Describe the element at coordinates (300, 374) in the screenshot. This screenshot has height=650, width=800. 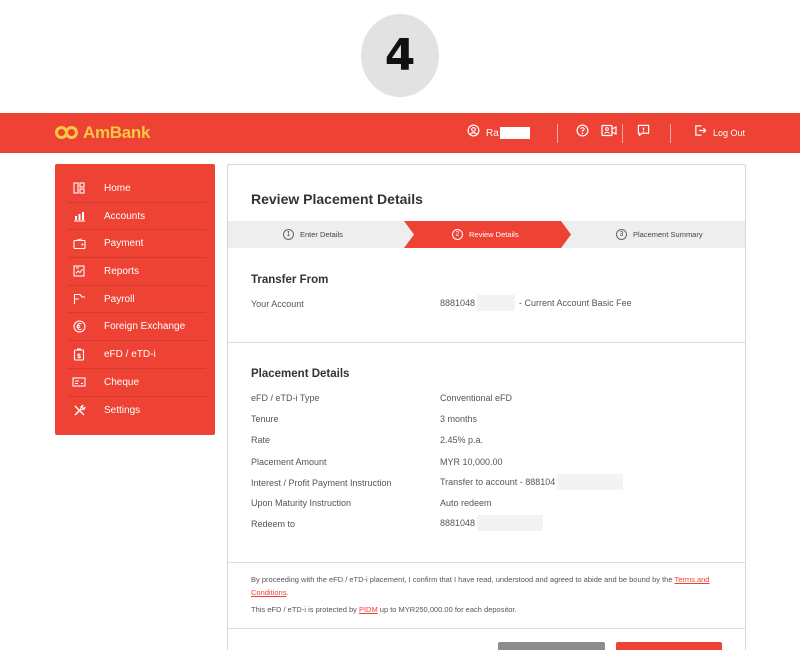
I see `placement-details-title: Placement Details` at that location.